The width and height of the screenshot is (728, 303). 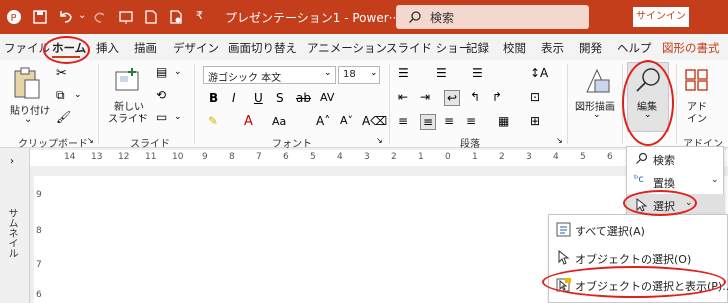 What do you see at coordinates (161, 72) in the screenshot?
I see `layout-icon: ▤` at bounding box center [161, 72].